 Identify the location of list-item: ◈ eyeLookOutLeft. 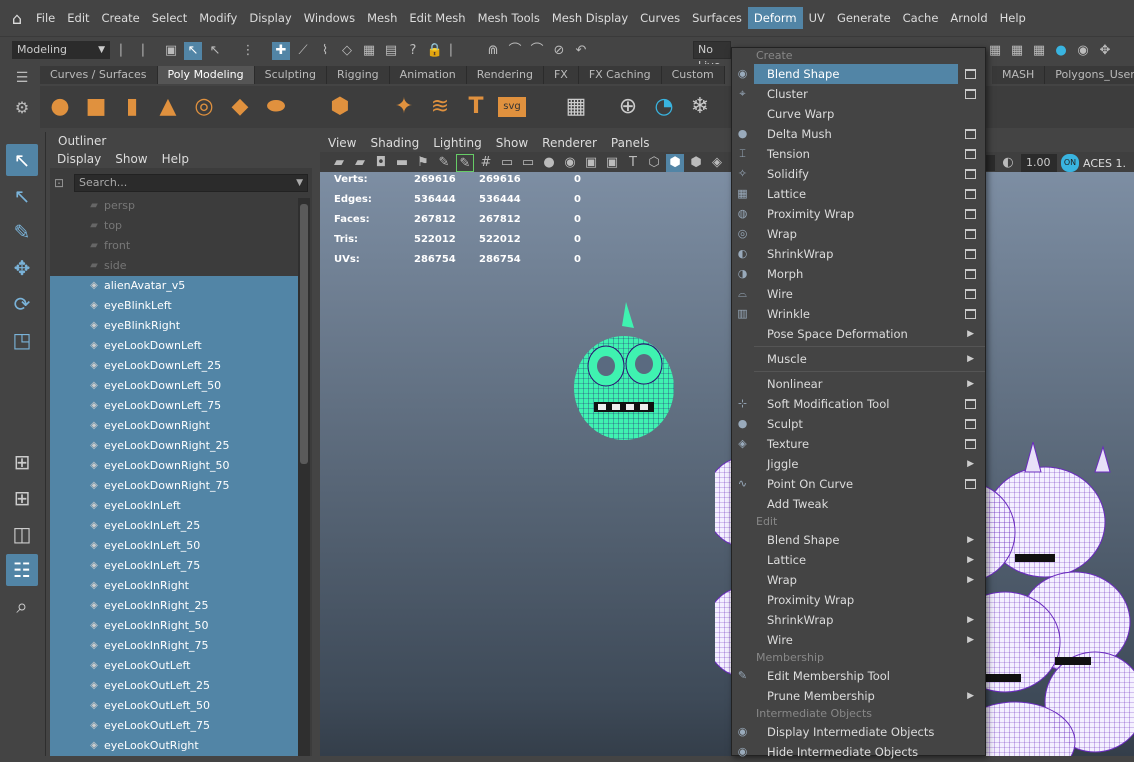
(174, 666).